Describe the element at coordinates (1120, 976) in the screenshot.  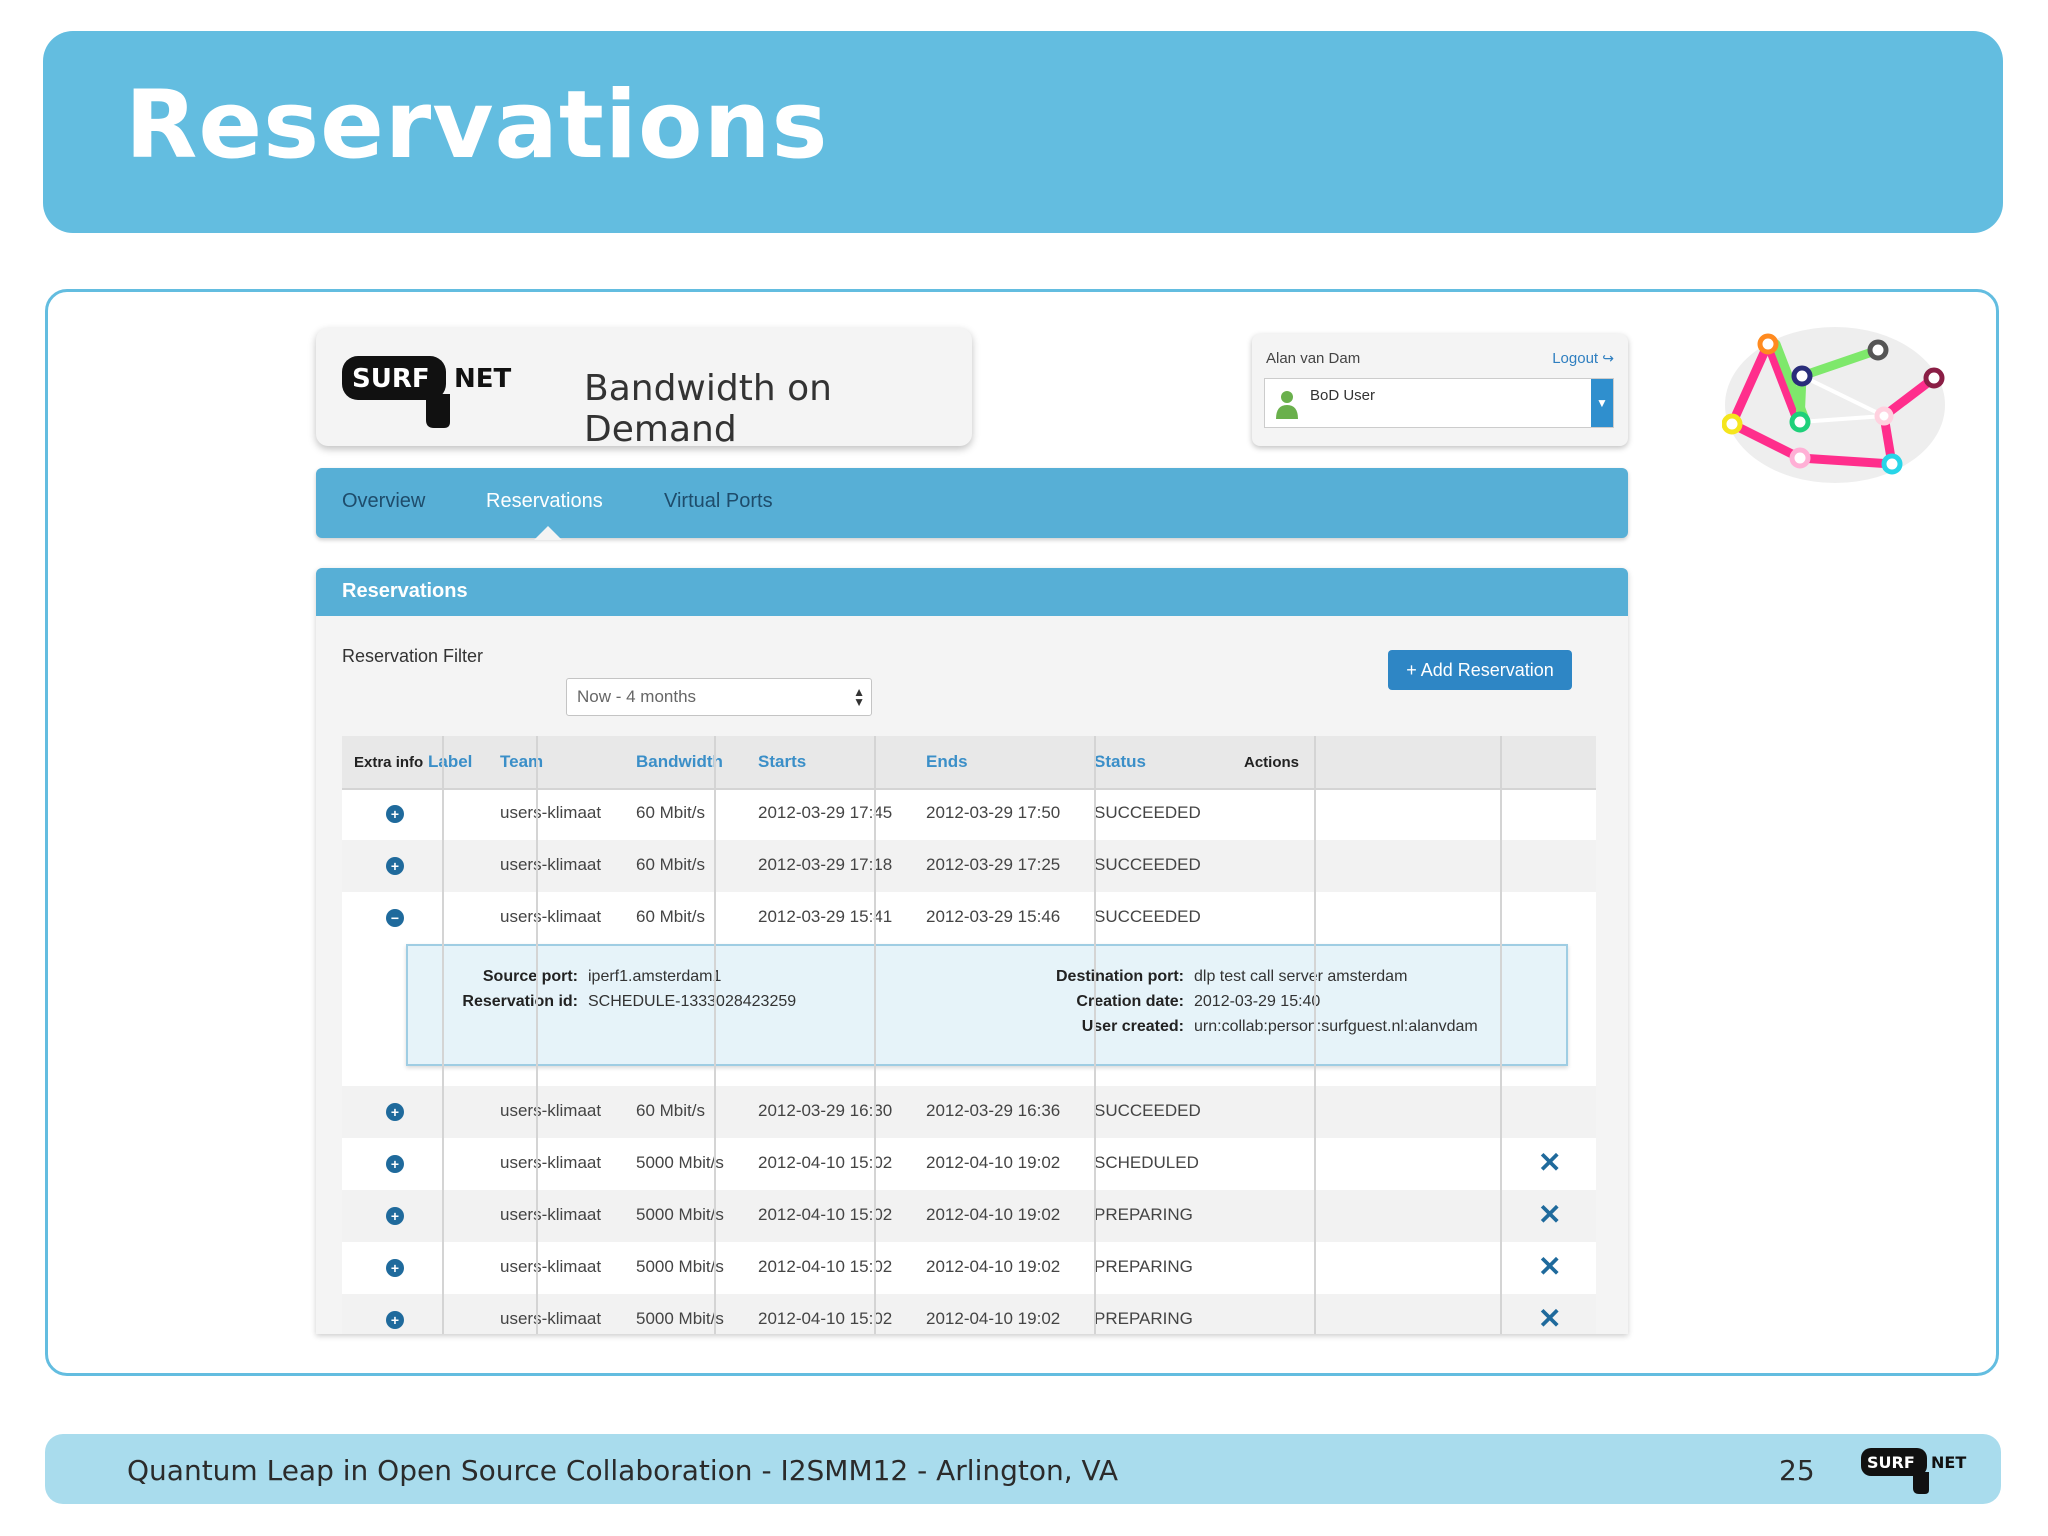
I see `destination-port-label: Destination port:` at that location.